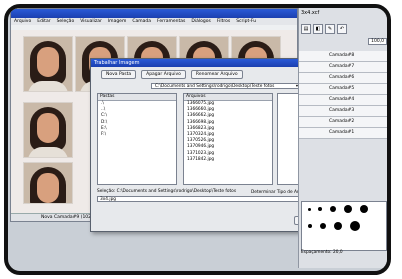 Image resolution: width=402 pixels, height=279 pixels. Describe the element at coordinates (343, 41) in the screenshot. I see `opacity-row: 100,0` at that location.